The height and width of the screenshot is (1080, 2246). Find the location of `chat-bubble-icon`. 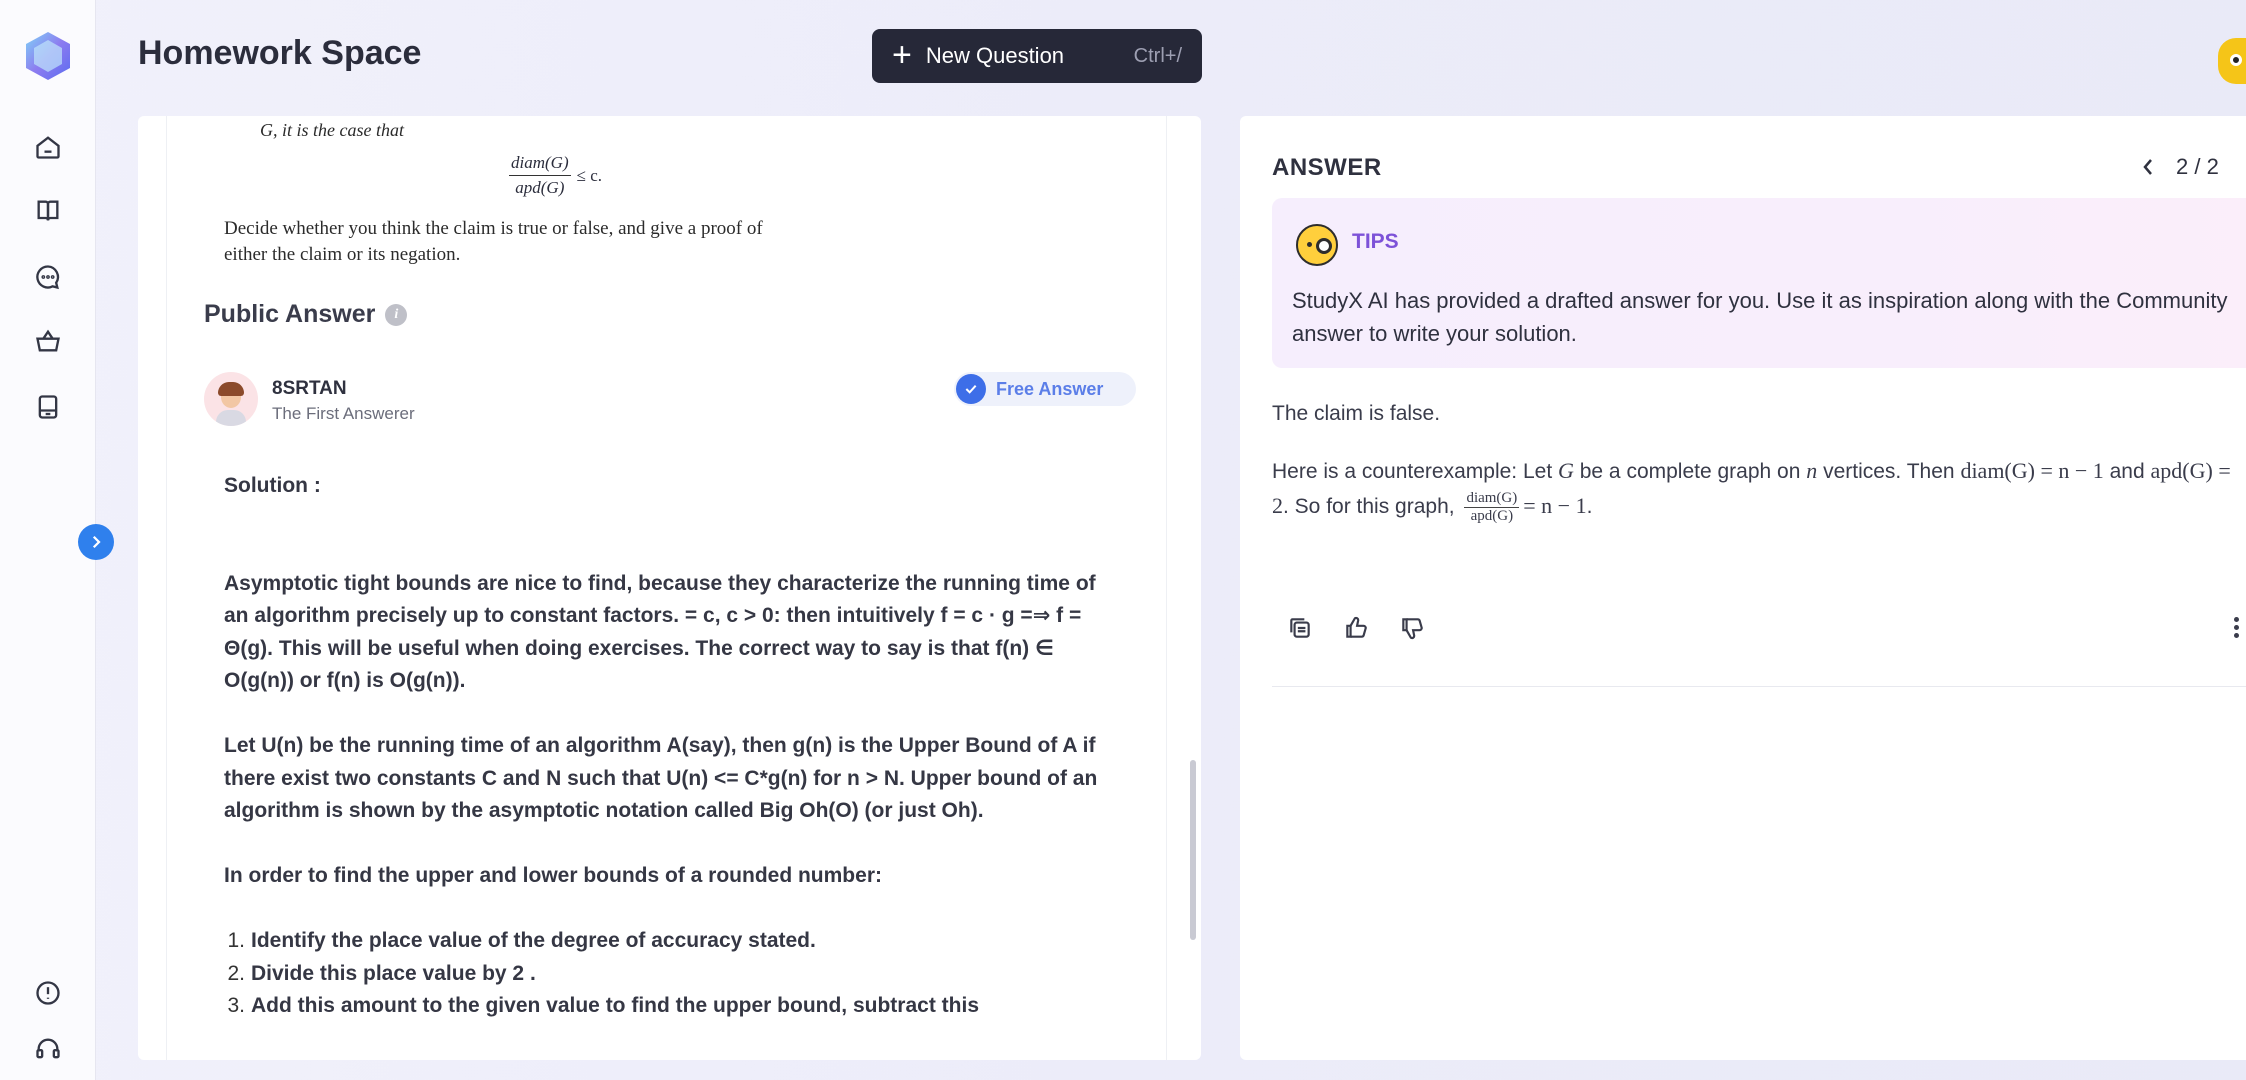

chat-bubble-icon is located at coordinates (48, 277).